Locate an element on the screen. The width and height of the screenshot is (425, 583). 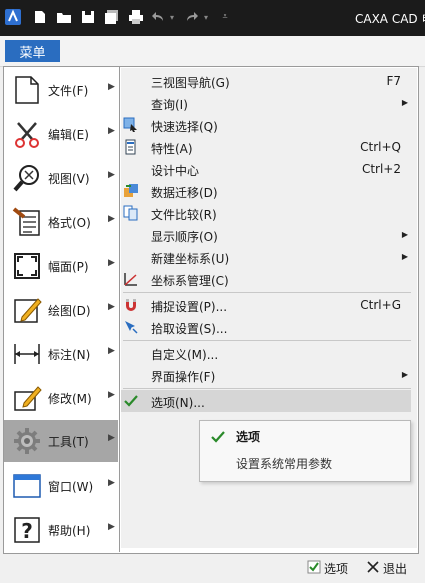
menu-item-properties: 特性(A) Ctrl+Q is located at coordinates (266, 147).